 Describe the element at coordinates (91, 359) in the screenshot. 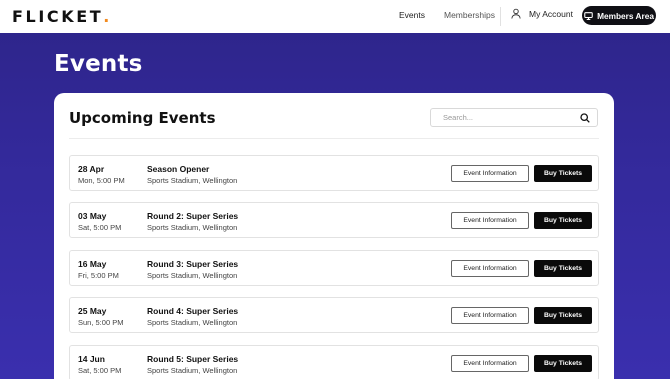

I see `event-date: 14 Jun` at that location.